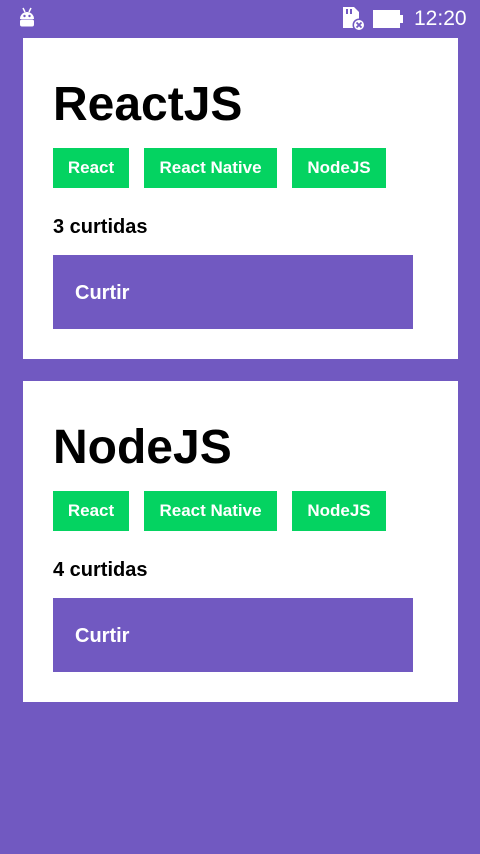  Describe the element at coordinates (100, 227) in the screenshot. I see `likes-count: 3 curtidas` at that location.